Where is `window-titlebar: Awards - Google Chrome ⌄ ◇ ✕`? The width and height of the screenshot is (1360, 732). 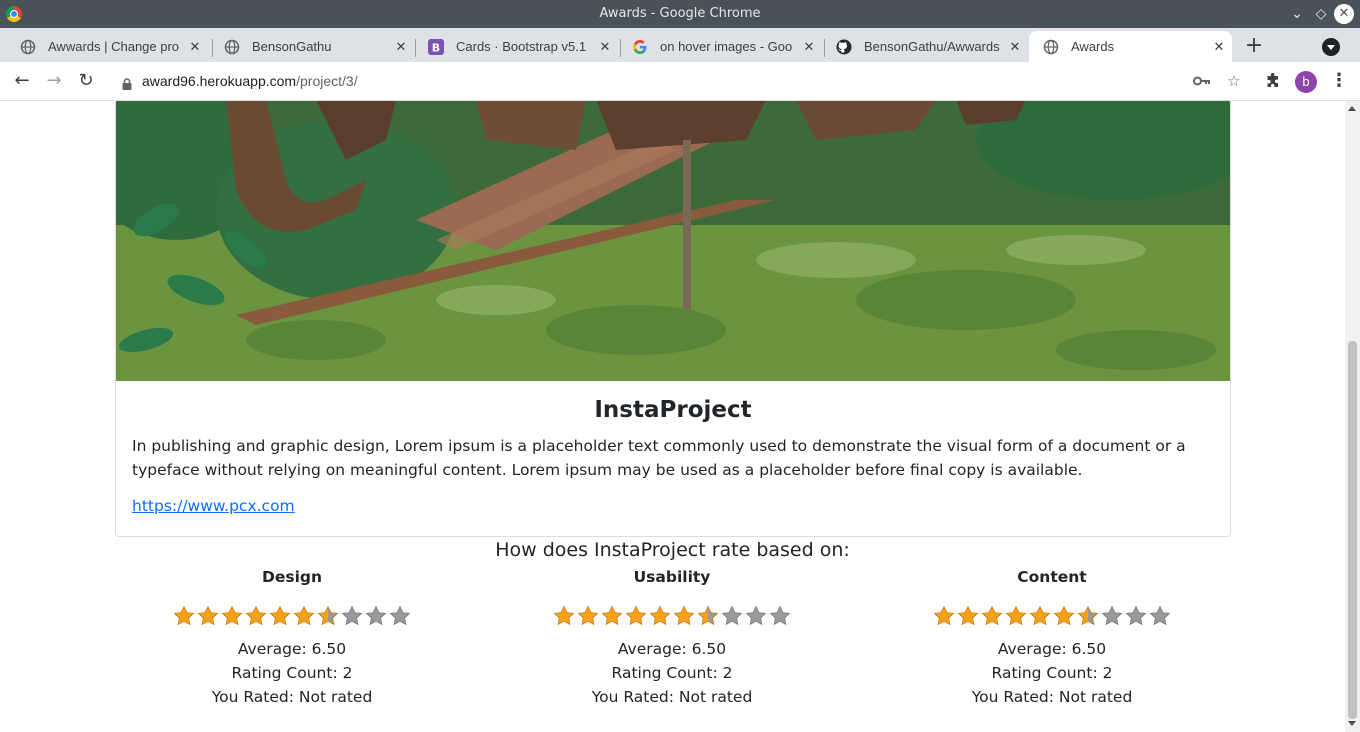 window-titlebar: Awards - Google Chrome ⌄ ◇ ✕ is located at coordinates (680, 14).